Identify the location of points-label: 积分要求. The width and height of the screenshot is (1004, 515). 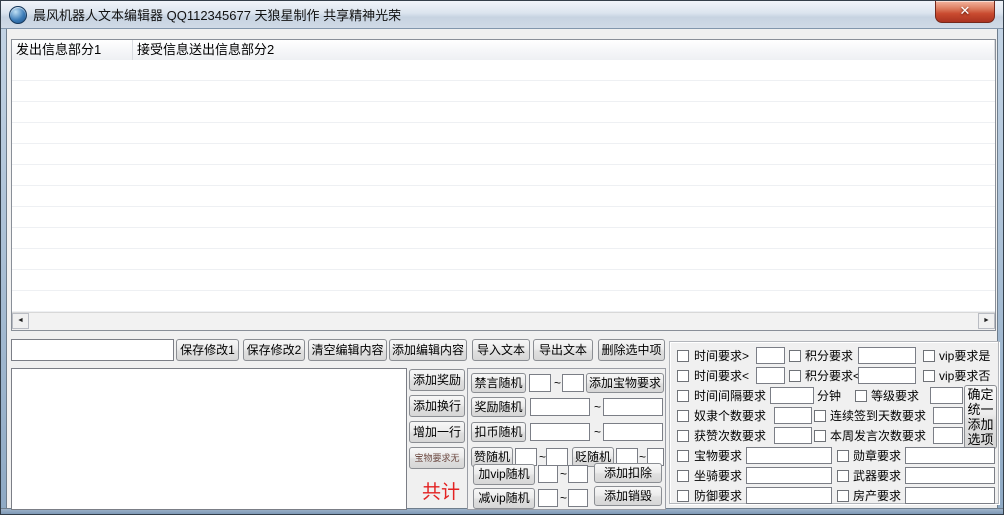
(829, 356).